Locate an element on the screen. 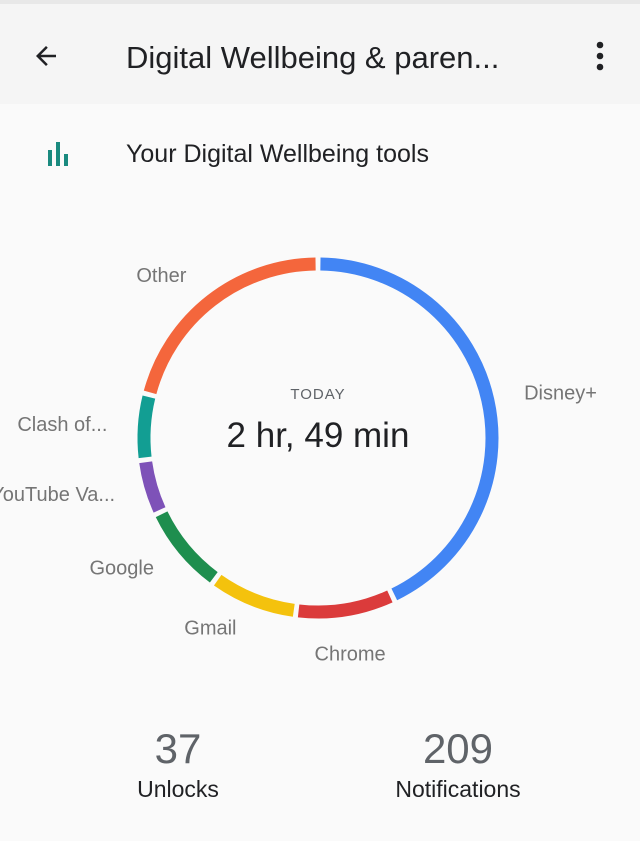 Image resolution: width=640 pixels, height=841 pixels. digital-wellbeing-tools-link: Your Digital Wellbeing tools is located at coordinates (320, 154).